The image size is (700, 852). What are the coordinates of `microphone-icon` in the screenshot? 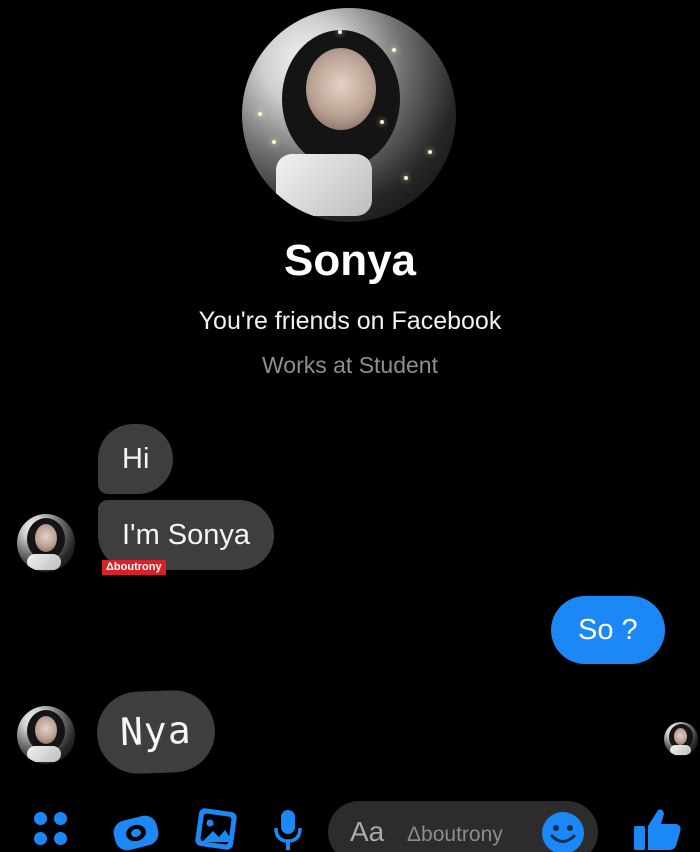 It's located at (288, 830).